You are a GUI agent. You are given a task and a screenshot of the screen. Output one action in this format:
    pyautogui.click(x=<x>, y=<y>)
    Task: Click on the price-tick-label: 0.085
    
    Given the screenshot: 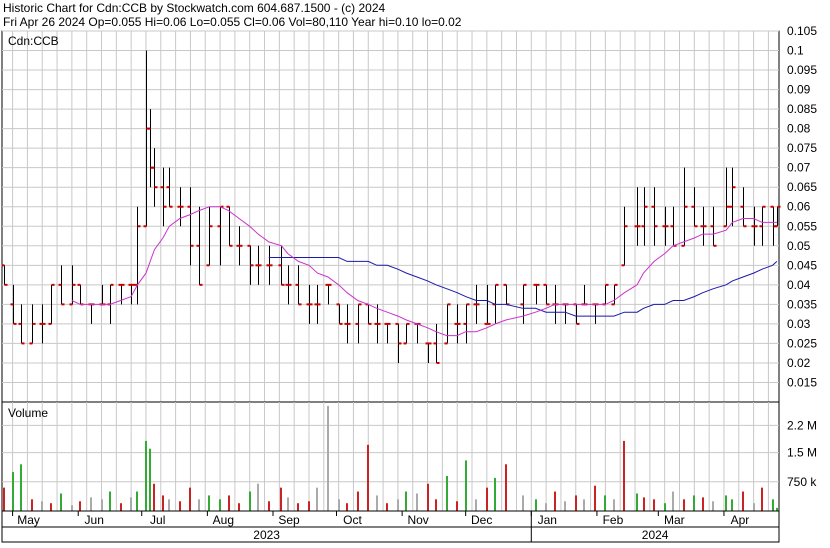 What is the action you would take?
    pyautogui.click(x=802, y=109)
    